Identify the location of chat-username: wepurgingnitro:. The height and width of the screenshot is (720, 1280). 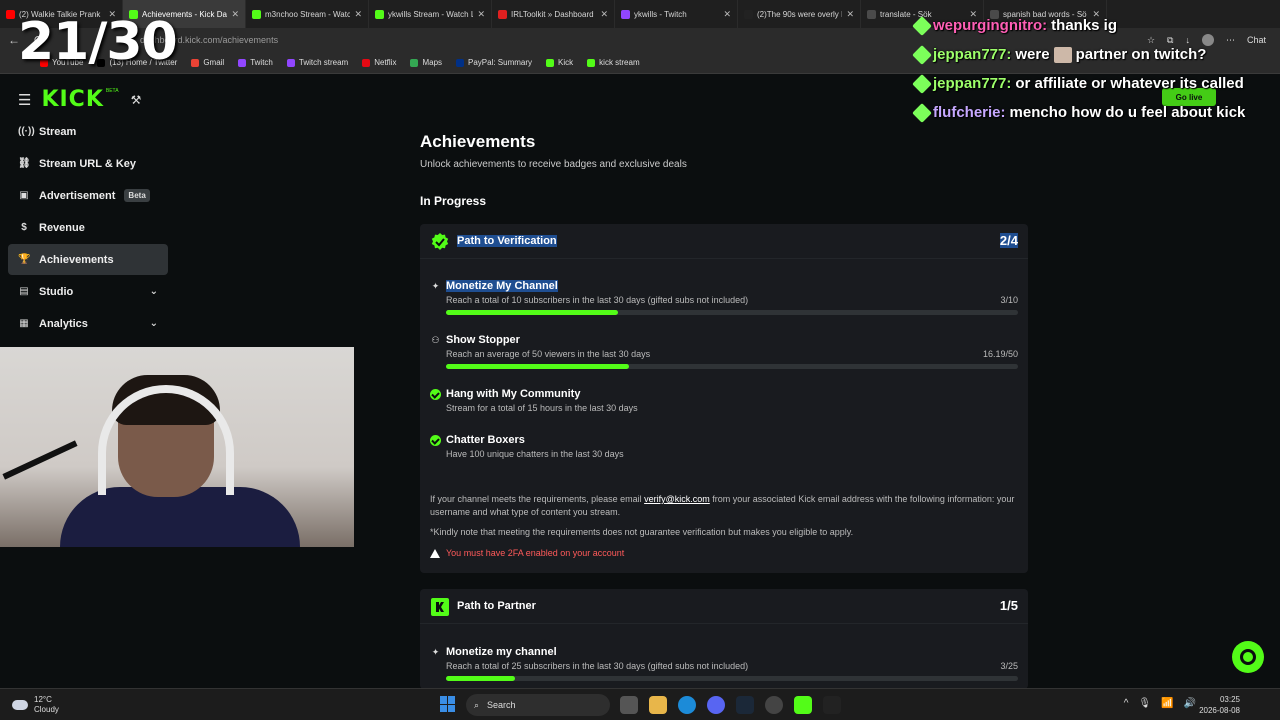
(990, 25).